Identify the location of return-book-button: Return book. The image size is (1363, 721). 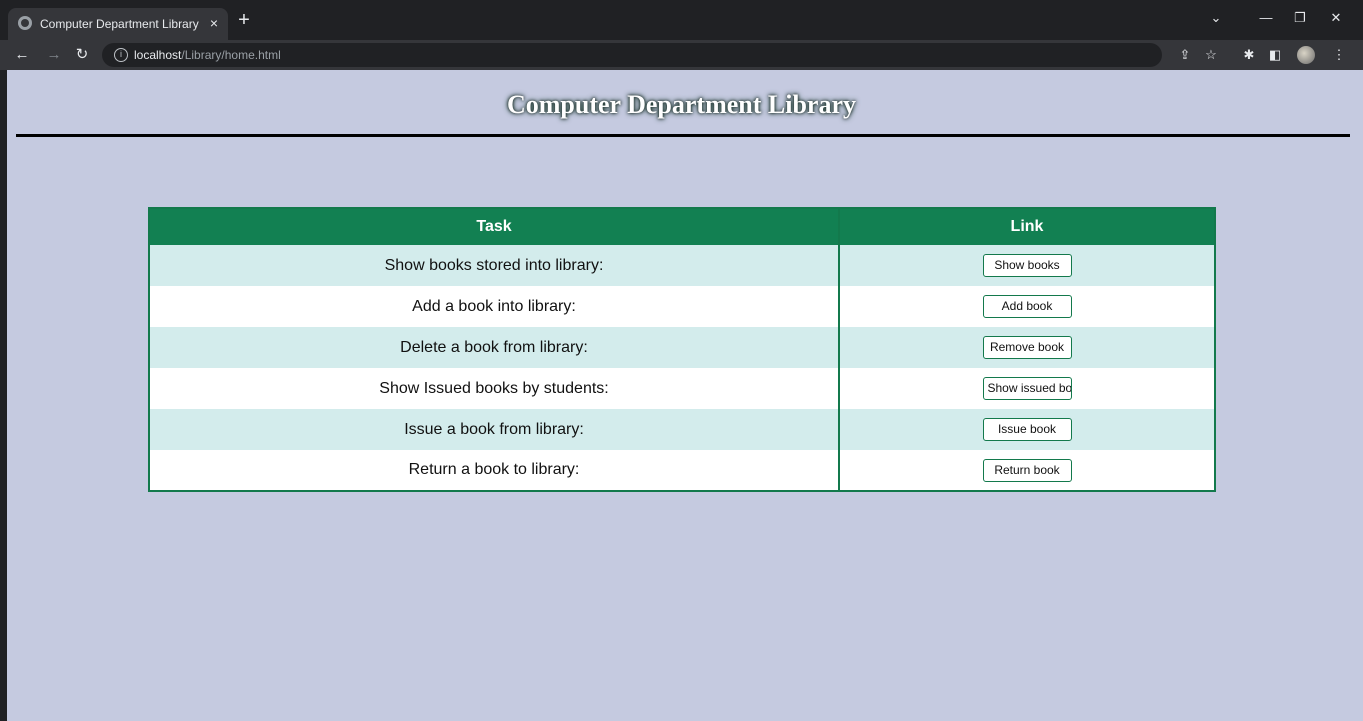
(1027, 470).